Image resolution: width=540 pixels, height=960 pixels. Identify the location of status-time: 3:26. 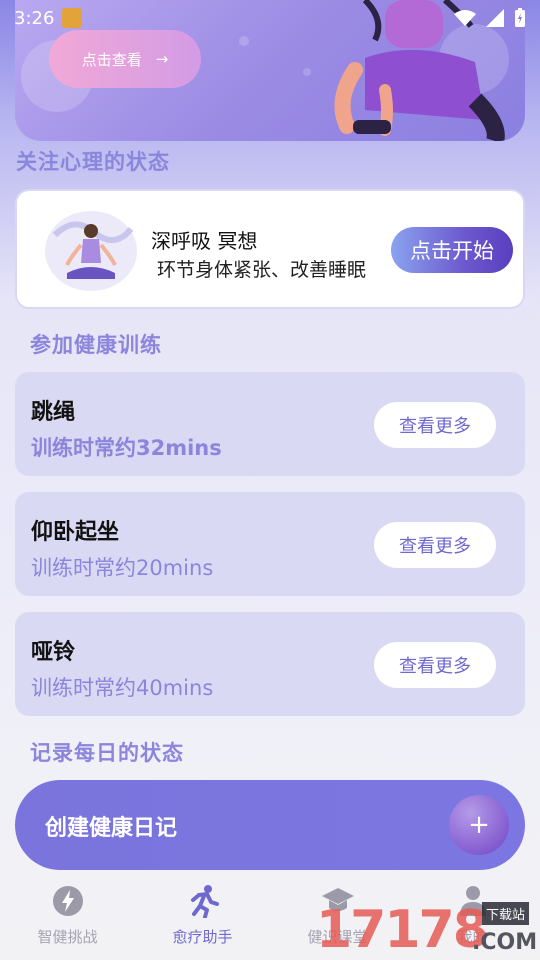
(34, 18).